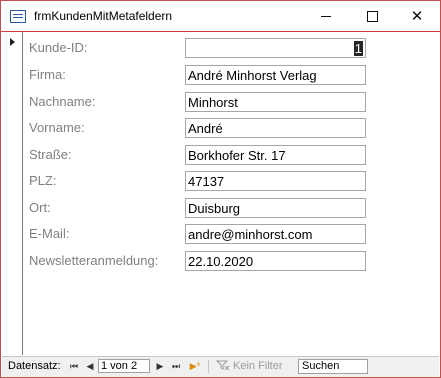  I want to click on first-record-button: ⏮, so click(74, 366).